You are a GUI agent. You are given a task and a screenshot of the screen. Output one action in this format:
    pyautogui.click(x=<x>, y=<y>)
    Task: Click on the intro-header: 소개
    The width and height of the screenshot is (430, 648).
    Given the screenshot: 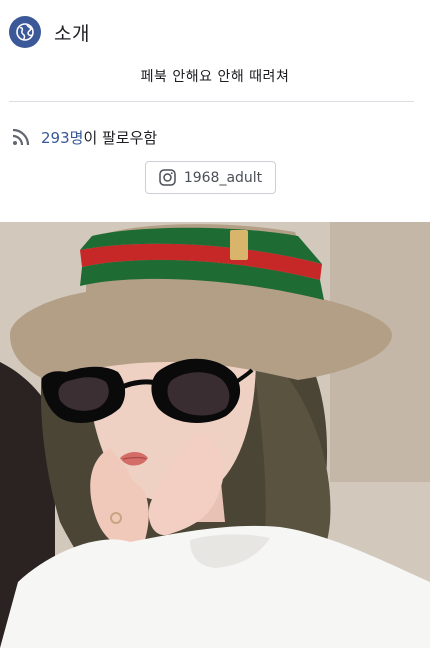 What is the action you would take?
    pyautogui.click(x=49, y=32)
    